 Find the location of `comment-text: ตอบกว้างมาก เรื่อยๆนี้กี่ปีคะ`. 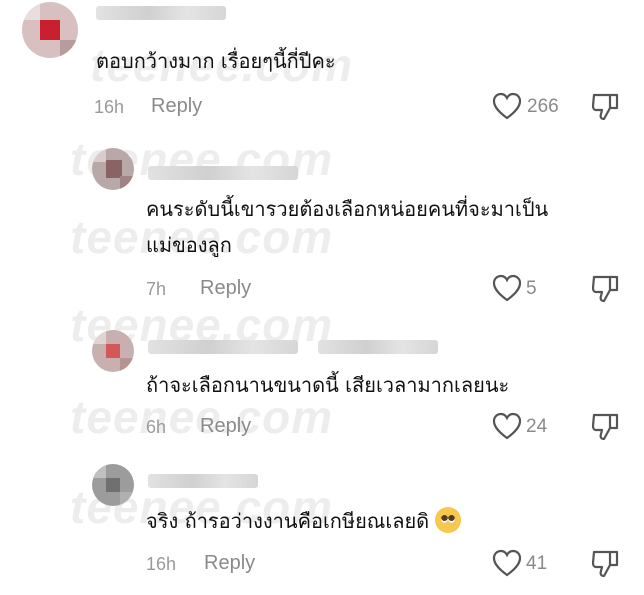

comment-text: ตอบกว้างมาก เรื่อยๆนี้กี่ปีคะ is located at coordinates (216, 61).